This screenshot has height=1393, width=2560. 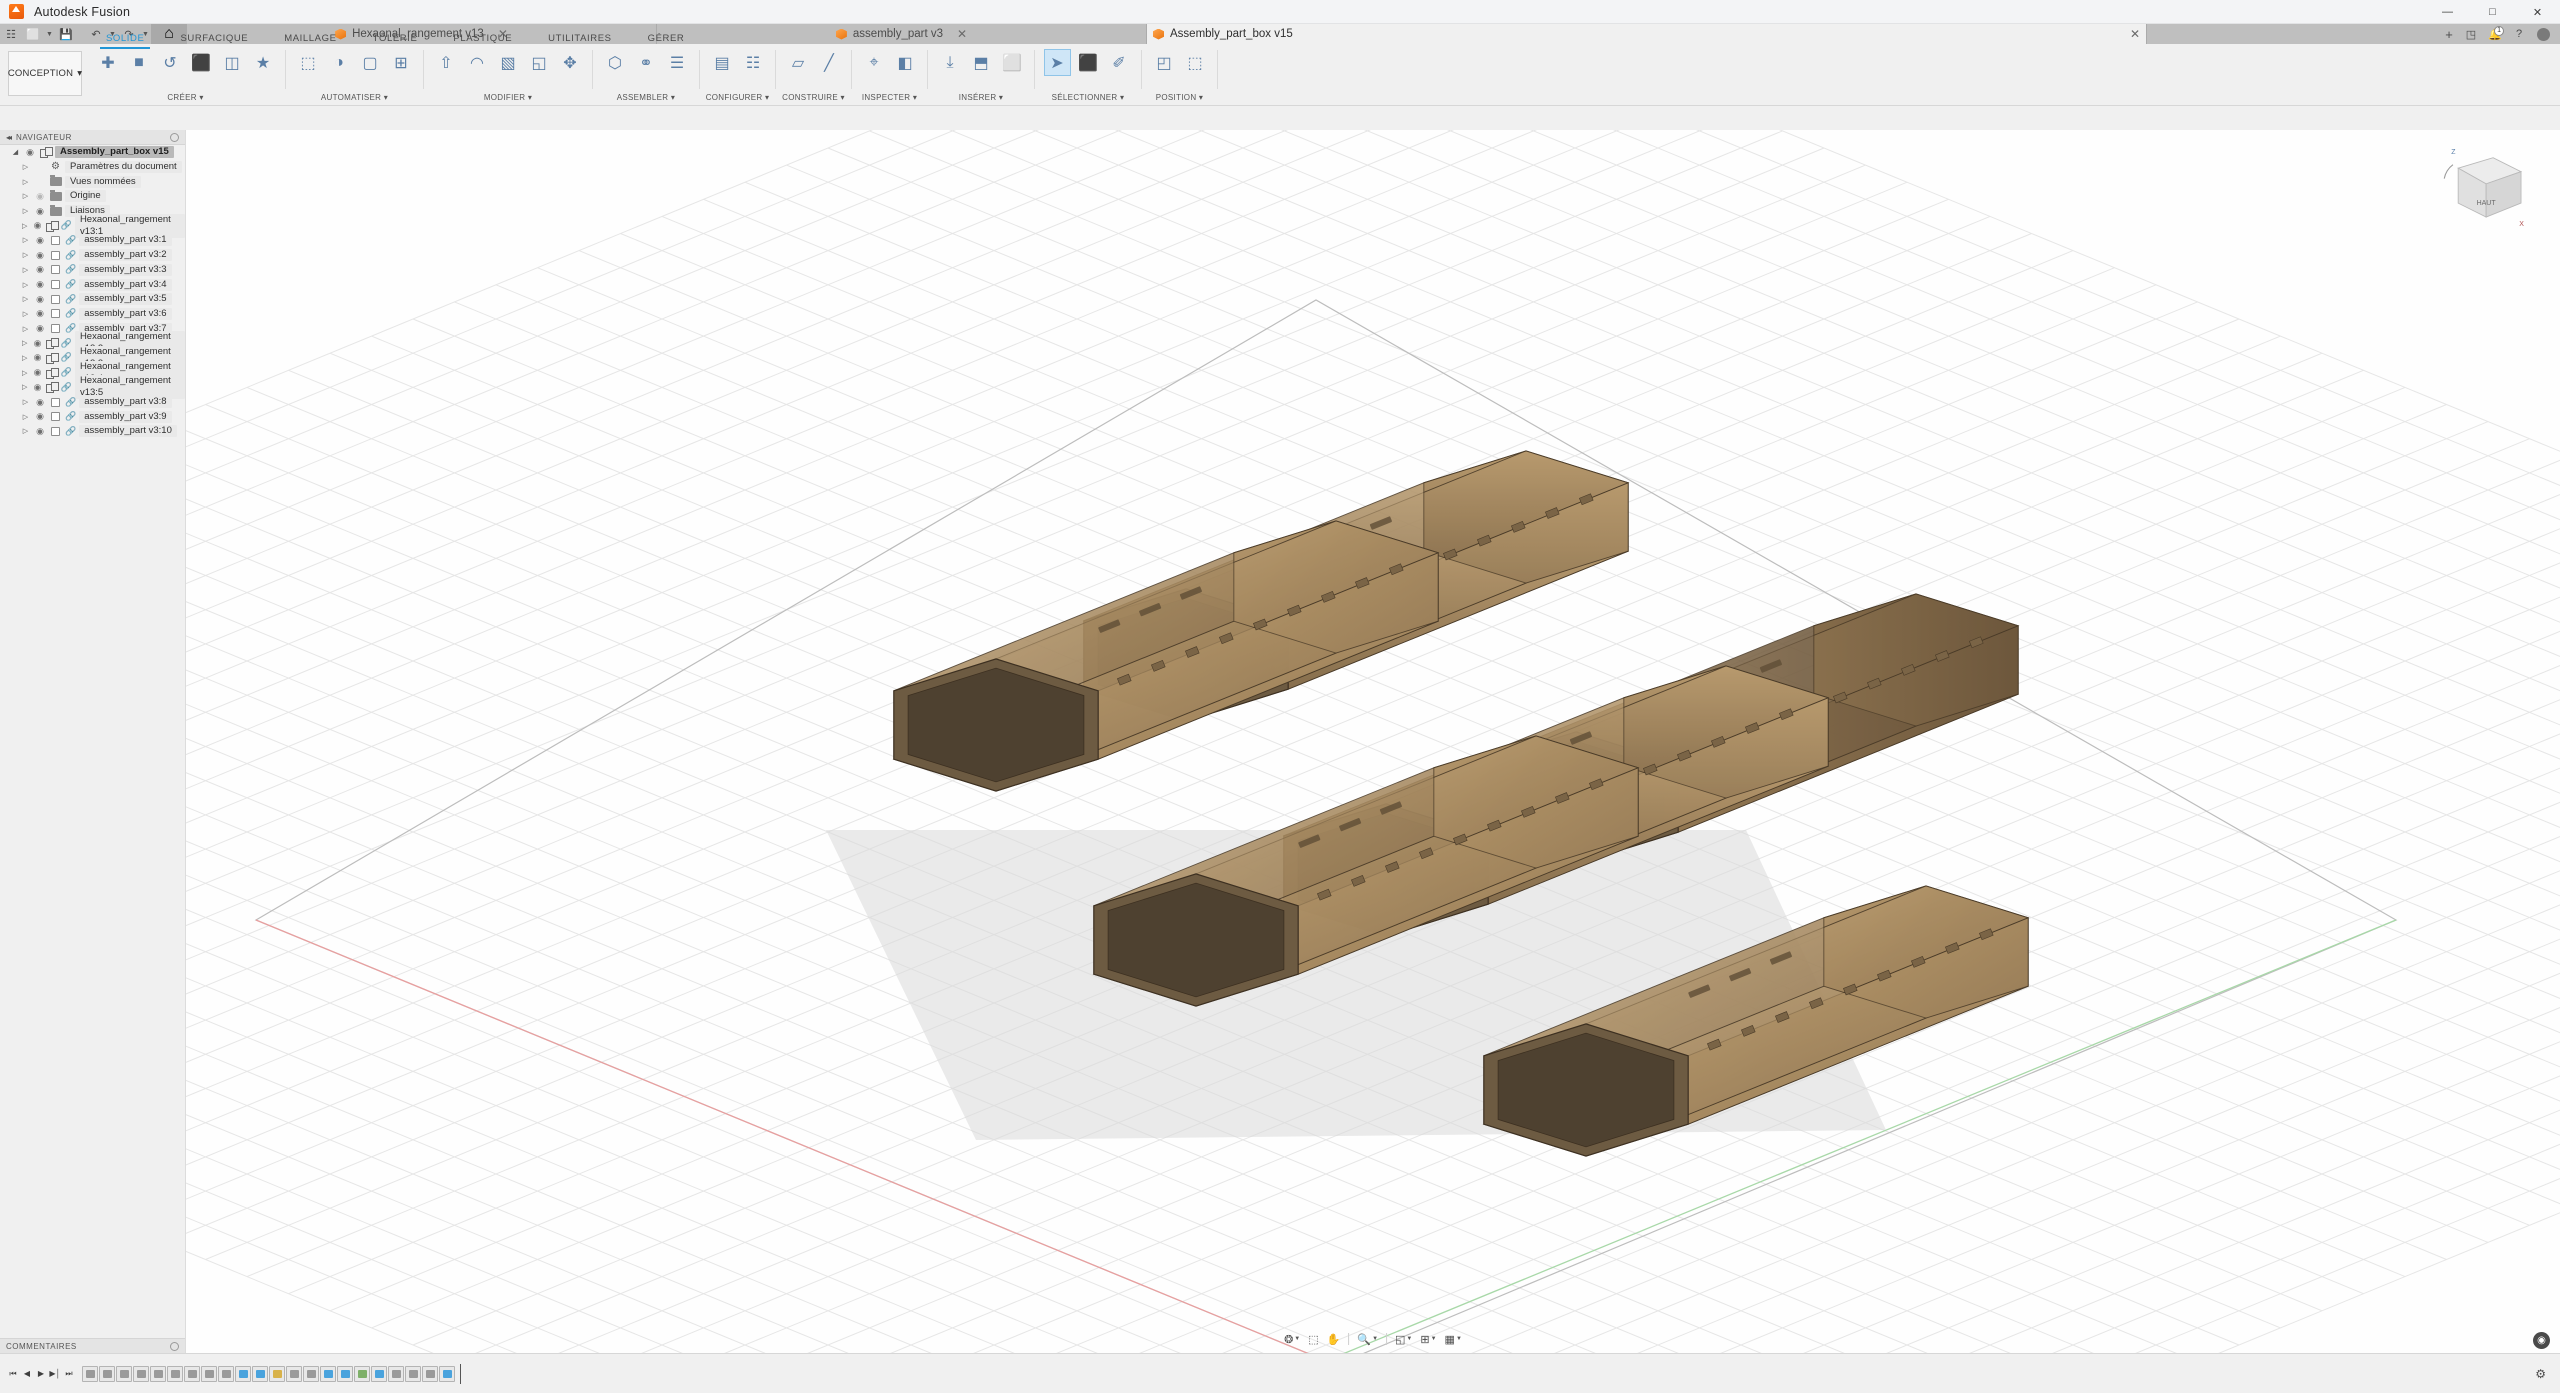 What do you see at coordinates (92, 431) in the screenshot?
I see `browser-tree-node: ▷ ◉ 🔗 assembly_part v3:10` at bounding box center [92, 431].